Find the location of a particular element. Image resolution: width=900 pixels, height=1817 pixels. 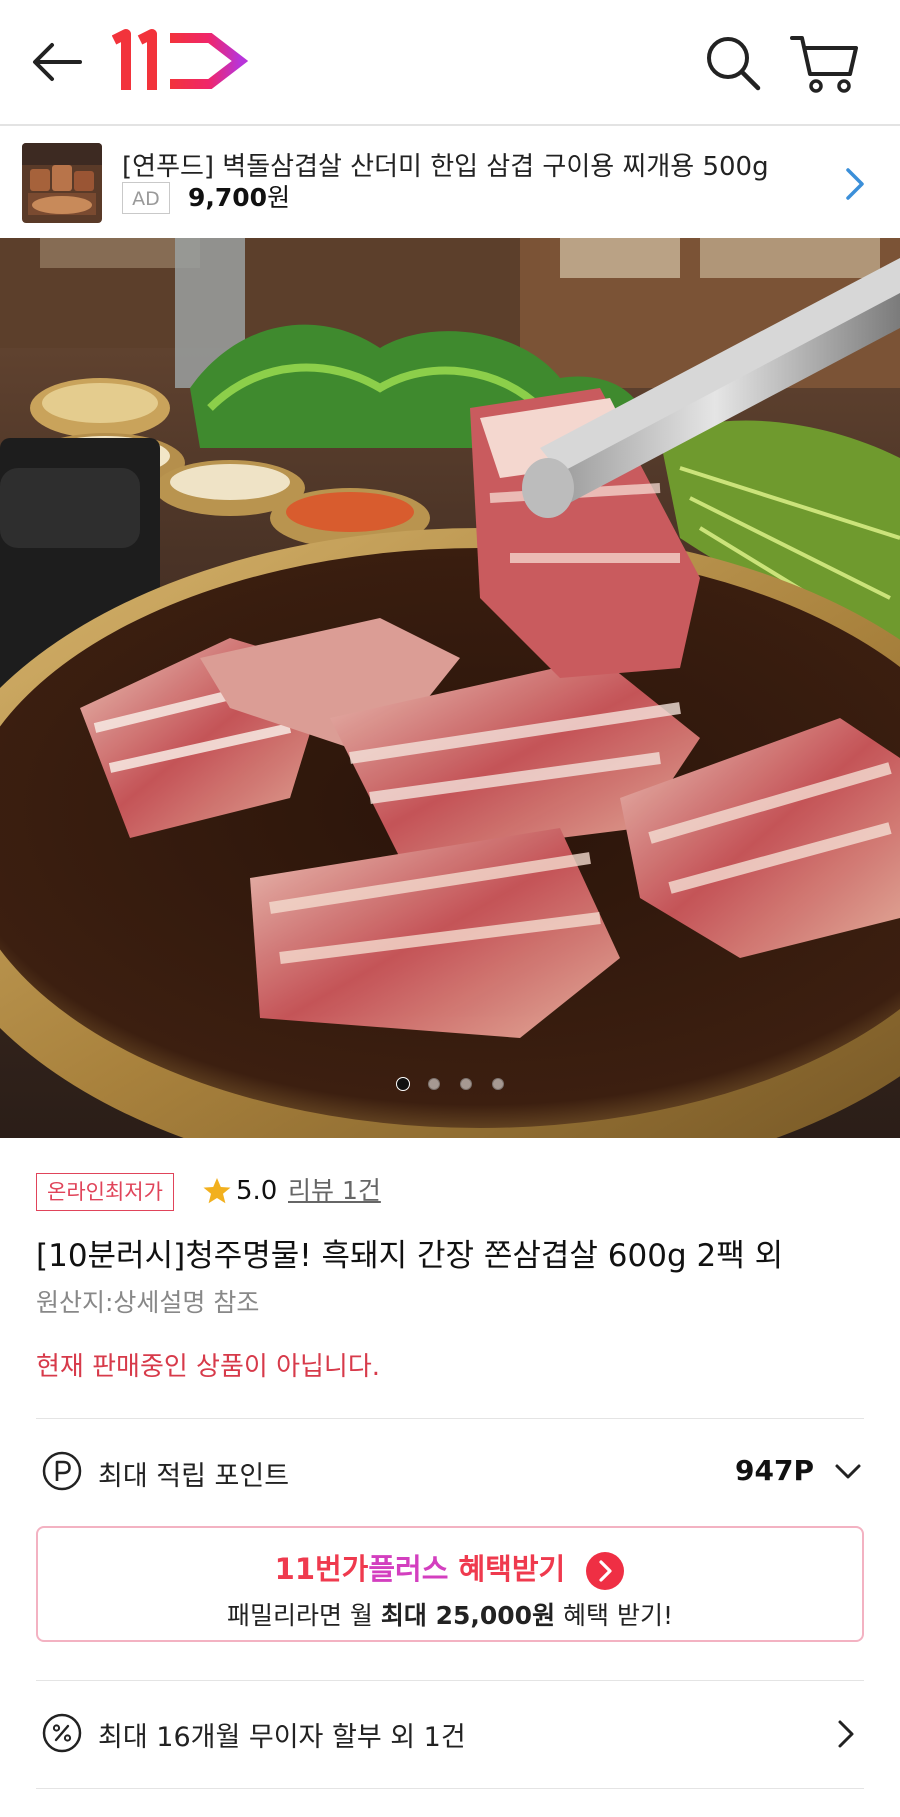

carousel-indicator is located at coordinates (452, 1085).